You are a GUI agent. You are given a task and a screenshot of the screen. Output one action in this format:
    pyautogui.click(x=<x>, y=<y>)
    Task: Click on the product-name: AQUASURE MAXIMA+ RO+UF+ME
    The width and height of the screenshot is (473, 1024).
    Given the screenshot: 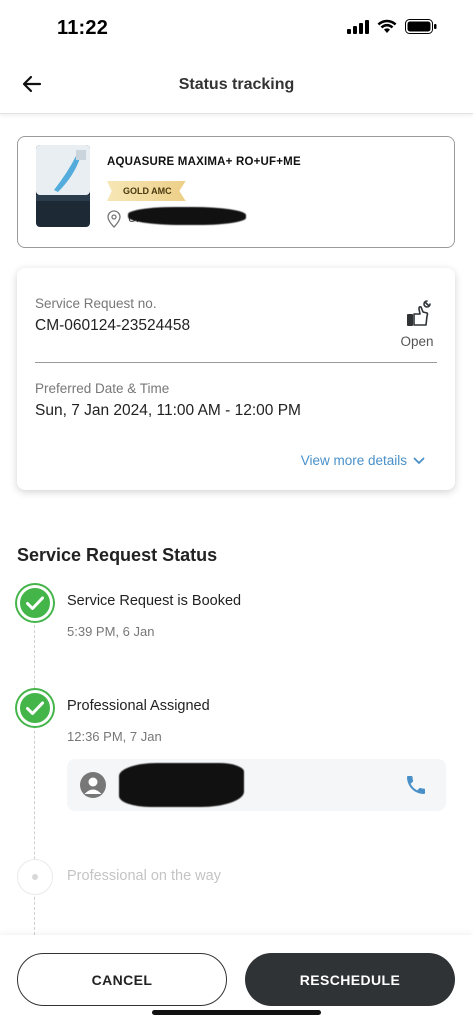 What is the action you would take?
    pyautogui.click(x=204, y=162)
    